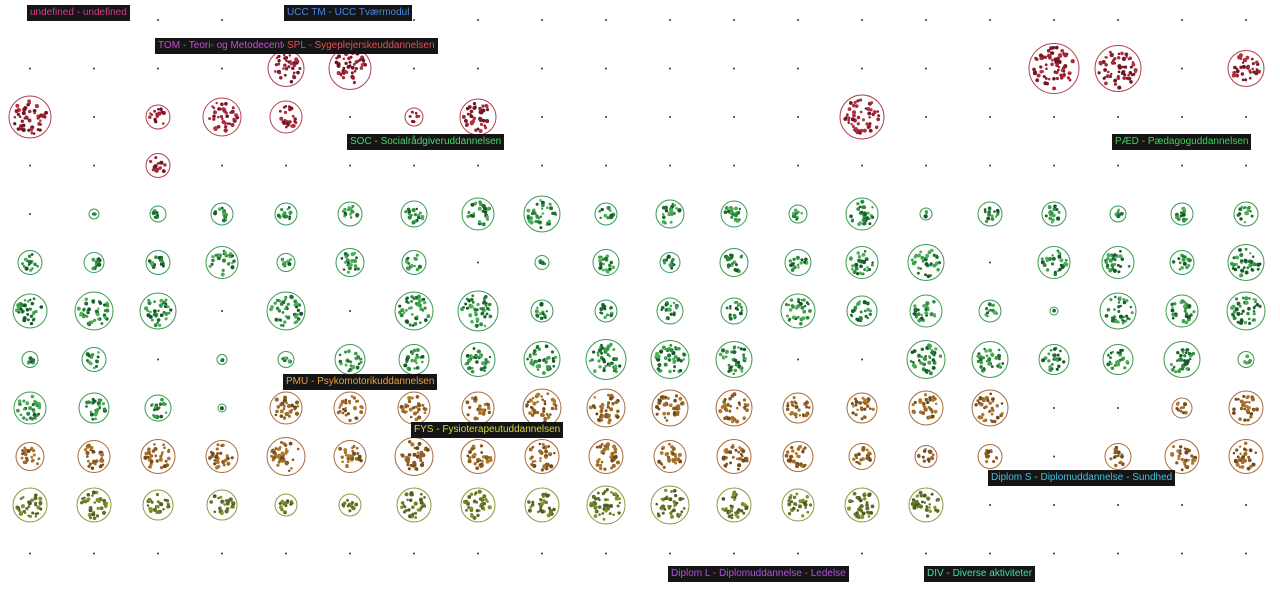  What do you see at coordinates (758, 574) in the screenshot?
I see `label-diplom-l: Diplom L - Diplomuddannelse - Ledelse` at bounding box center [758, 574].